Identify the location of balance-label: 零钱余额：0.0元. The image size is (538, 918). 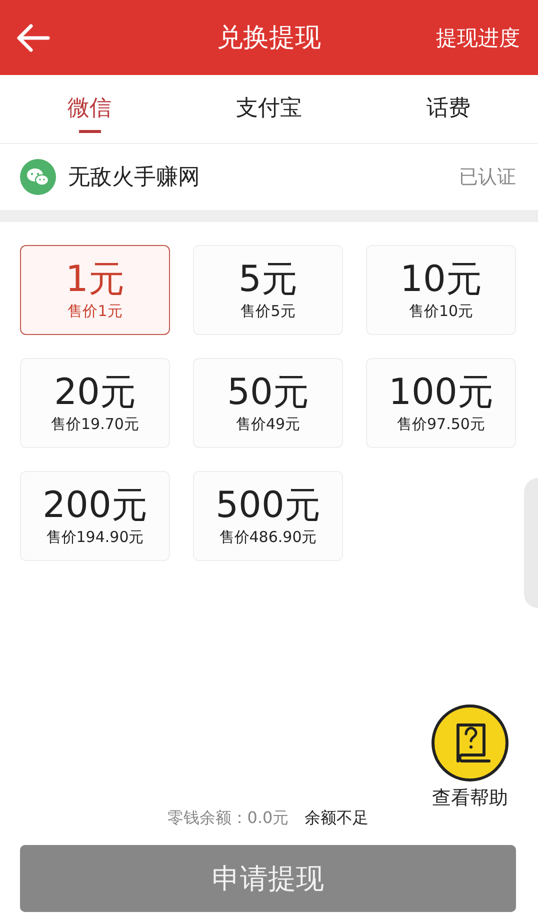
(228, 818).